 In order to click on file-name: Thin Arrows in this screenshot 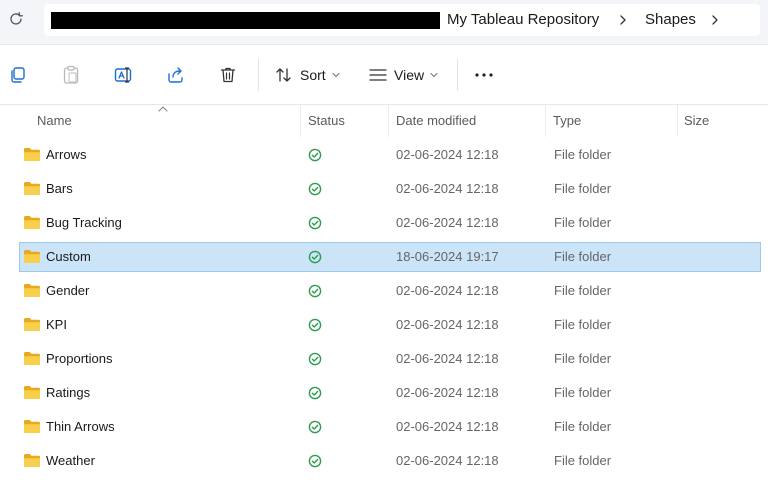, I will do `click(80, 426)`.